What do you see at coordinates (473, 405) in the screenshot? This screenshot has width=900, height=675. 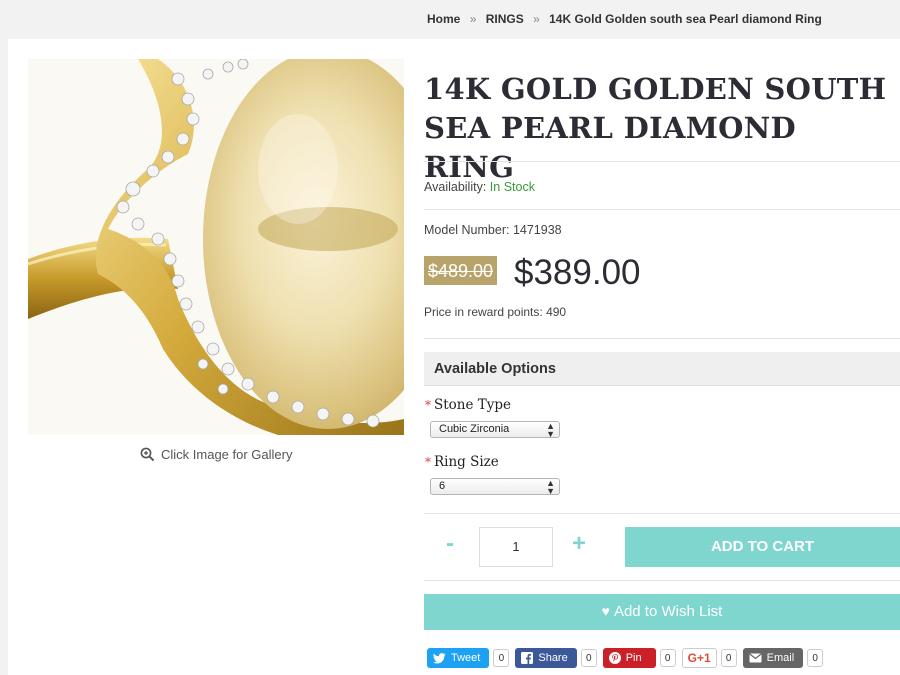 I see `stone-type-text: Stone Type` at bounding box center [473, 405].